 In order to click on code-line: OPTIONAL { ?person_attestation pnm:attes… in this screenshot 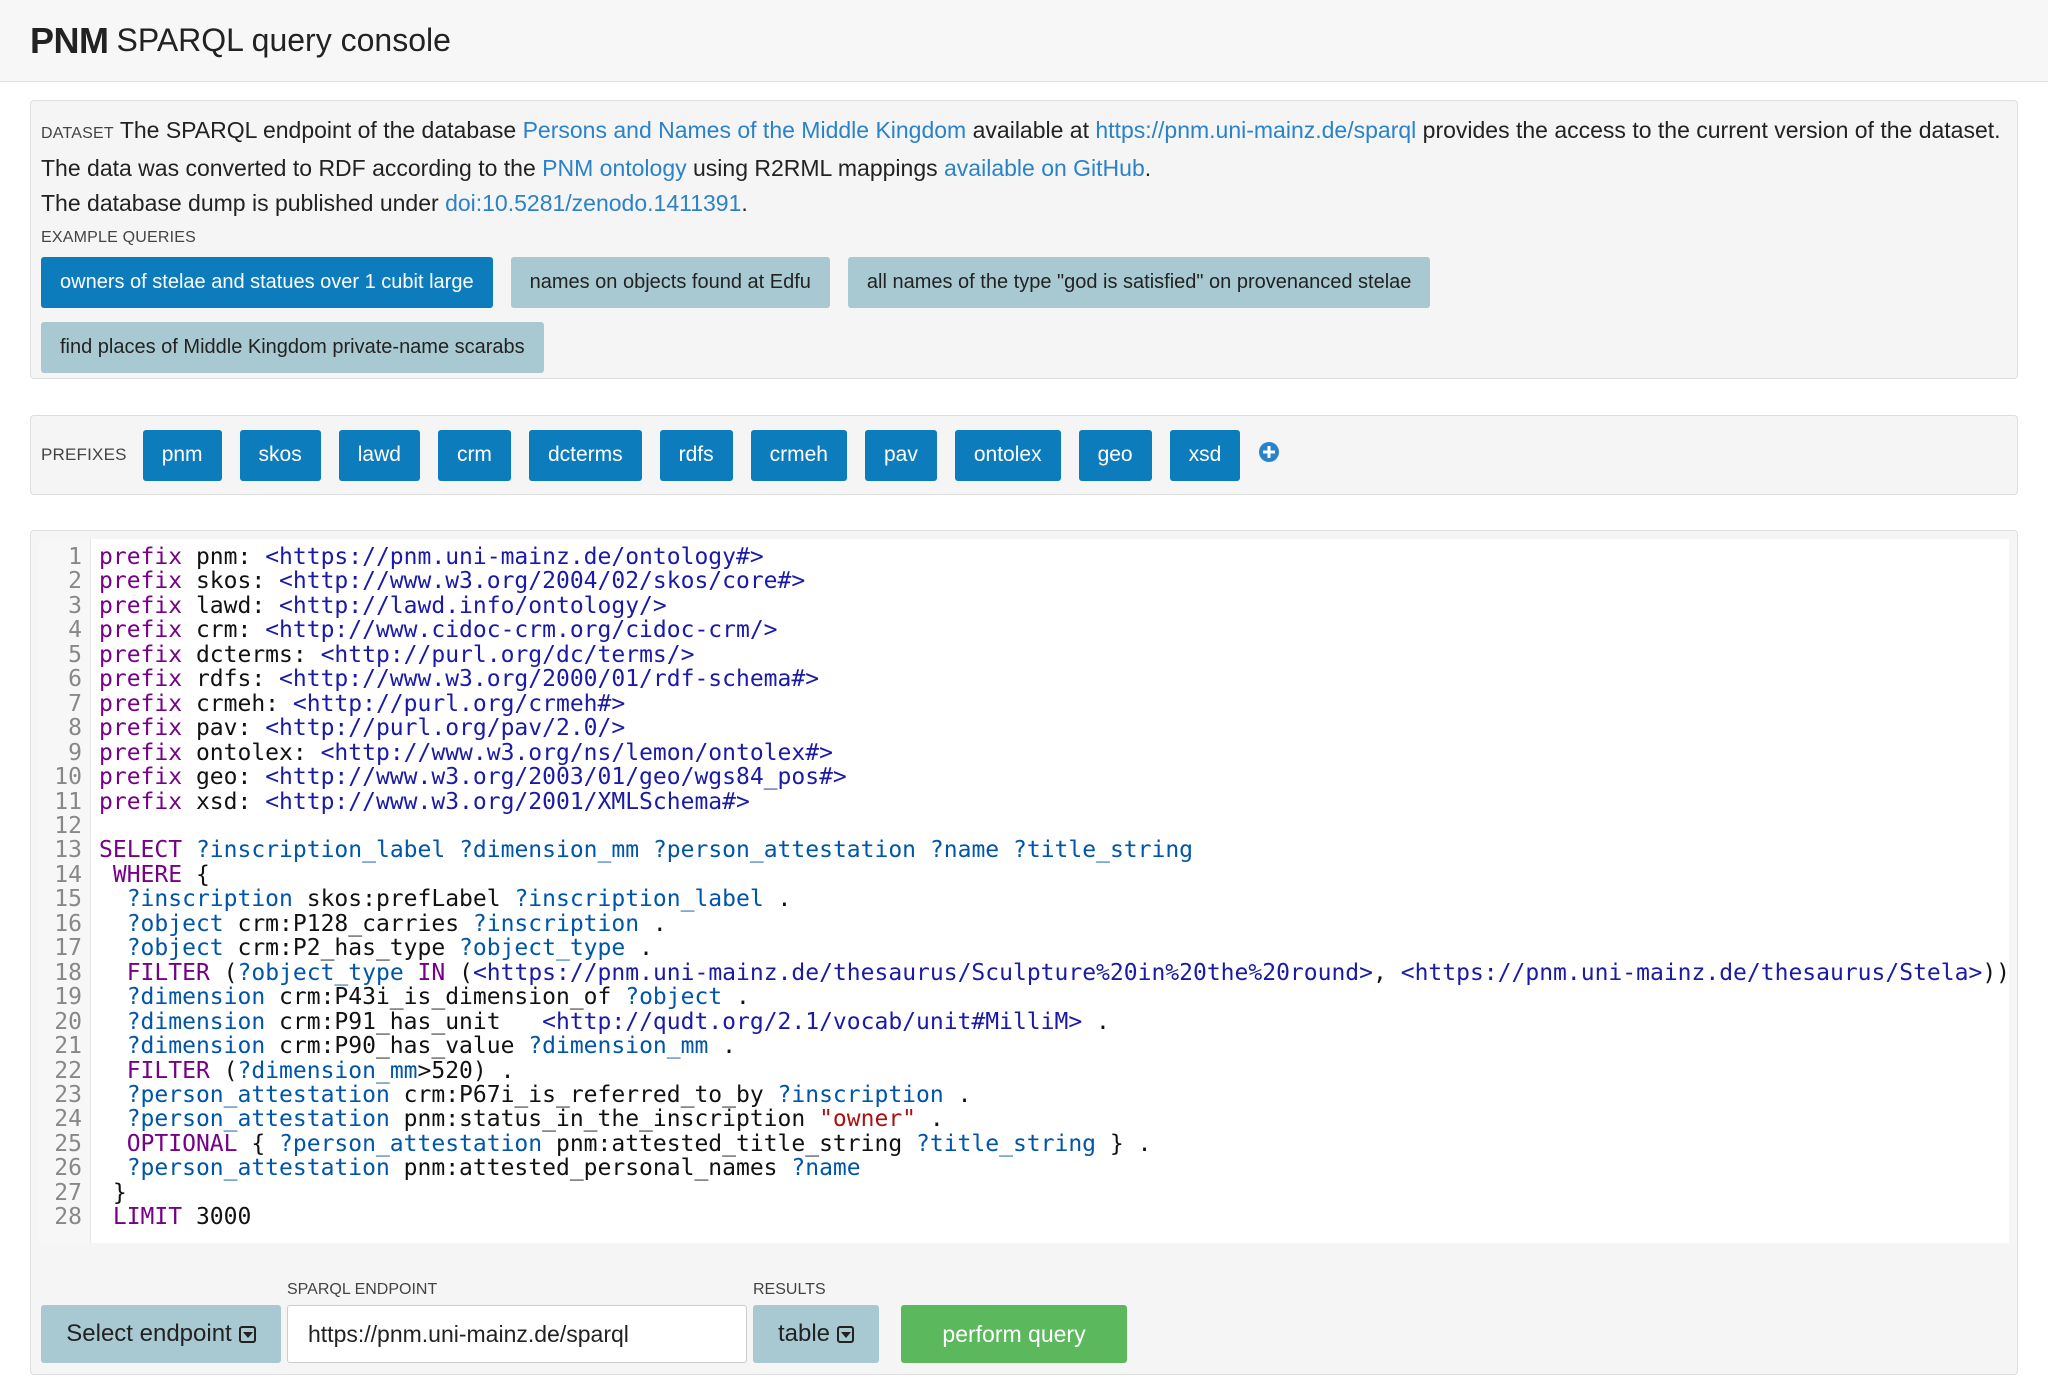, I will do `click(1054, 1143)`.